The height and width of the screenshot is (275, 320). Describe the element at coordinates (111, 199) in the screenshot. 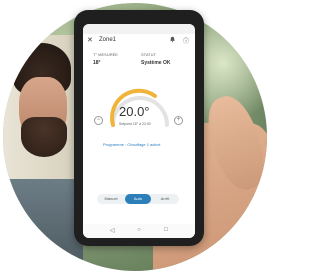

I see `mode-manuel: Manuel` at that location.